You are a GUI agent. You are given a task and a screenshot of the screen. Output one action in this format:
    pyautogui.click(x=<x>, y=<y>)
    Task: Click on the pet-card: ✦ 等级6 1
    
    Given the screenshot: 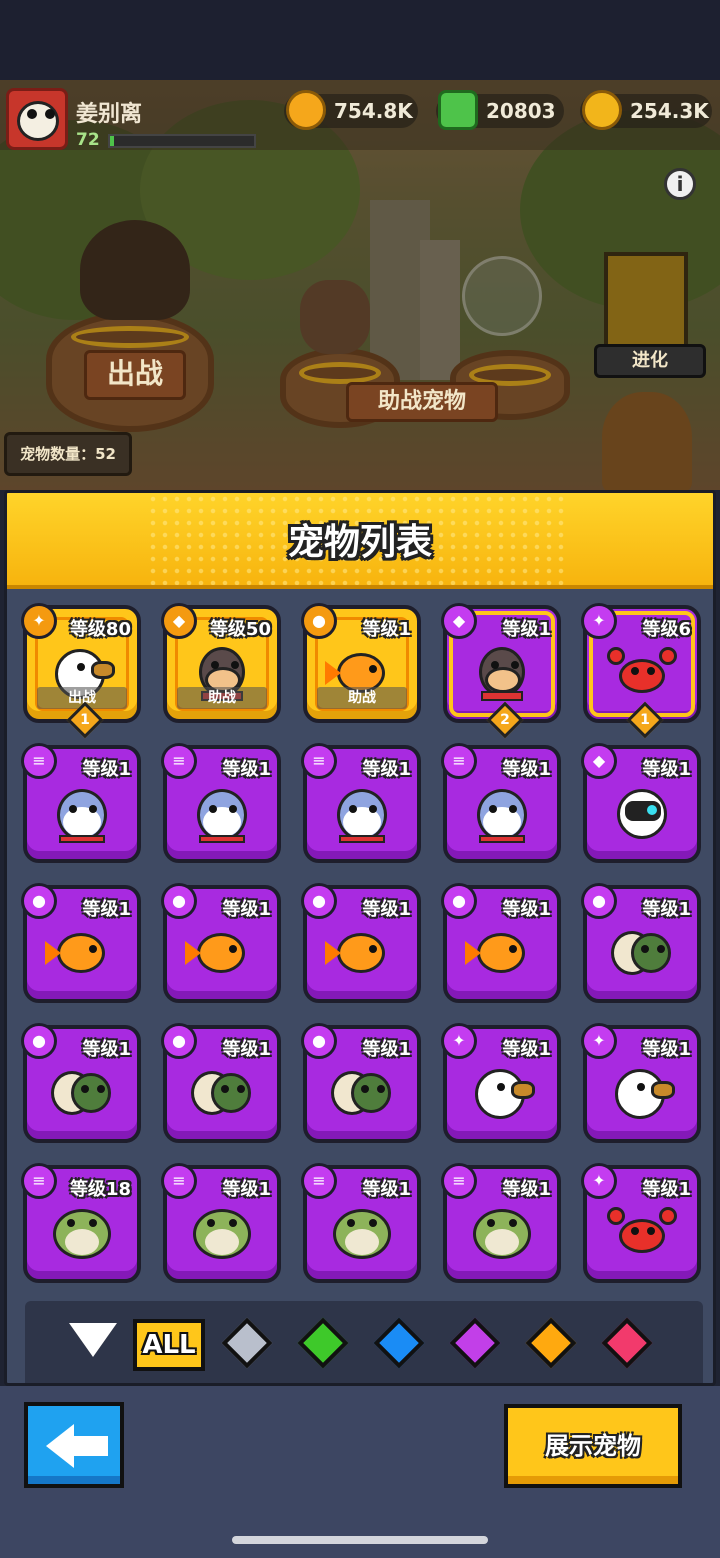 What is the action you would take?
    pyautogui.click(x=641, y=671)
    